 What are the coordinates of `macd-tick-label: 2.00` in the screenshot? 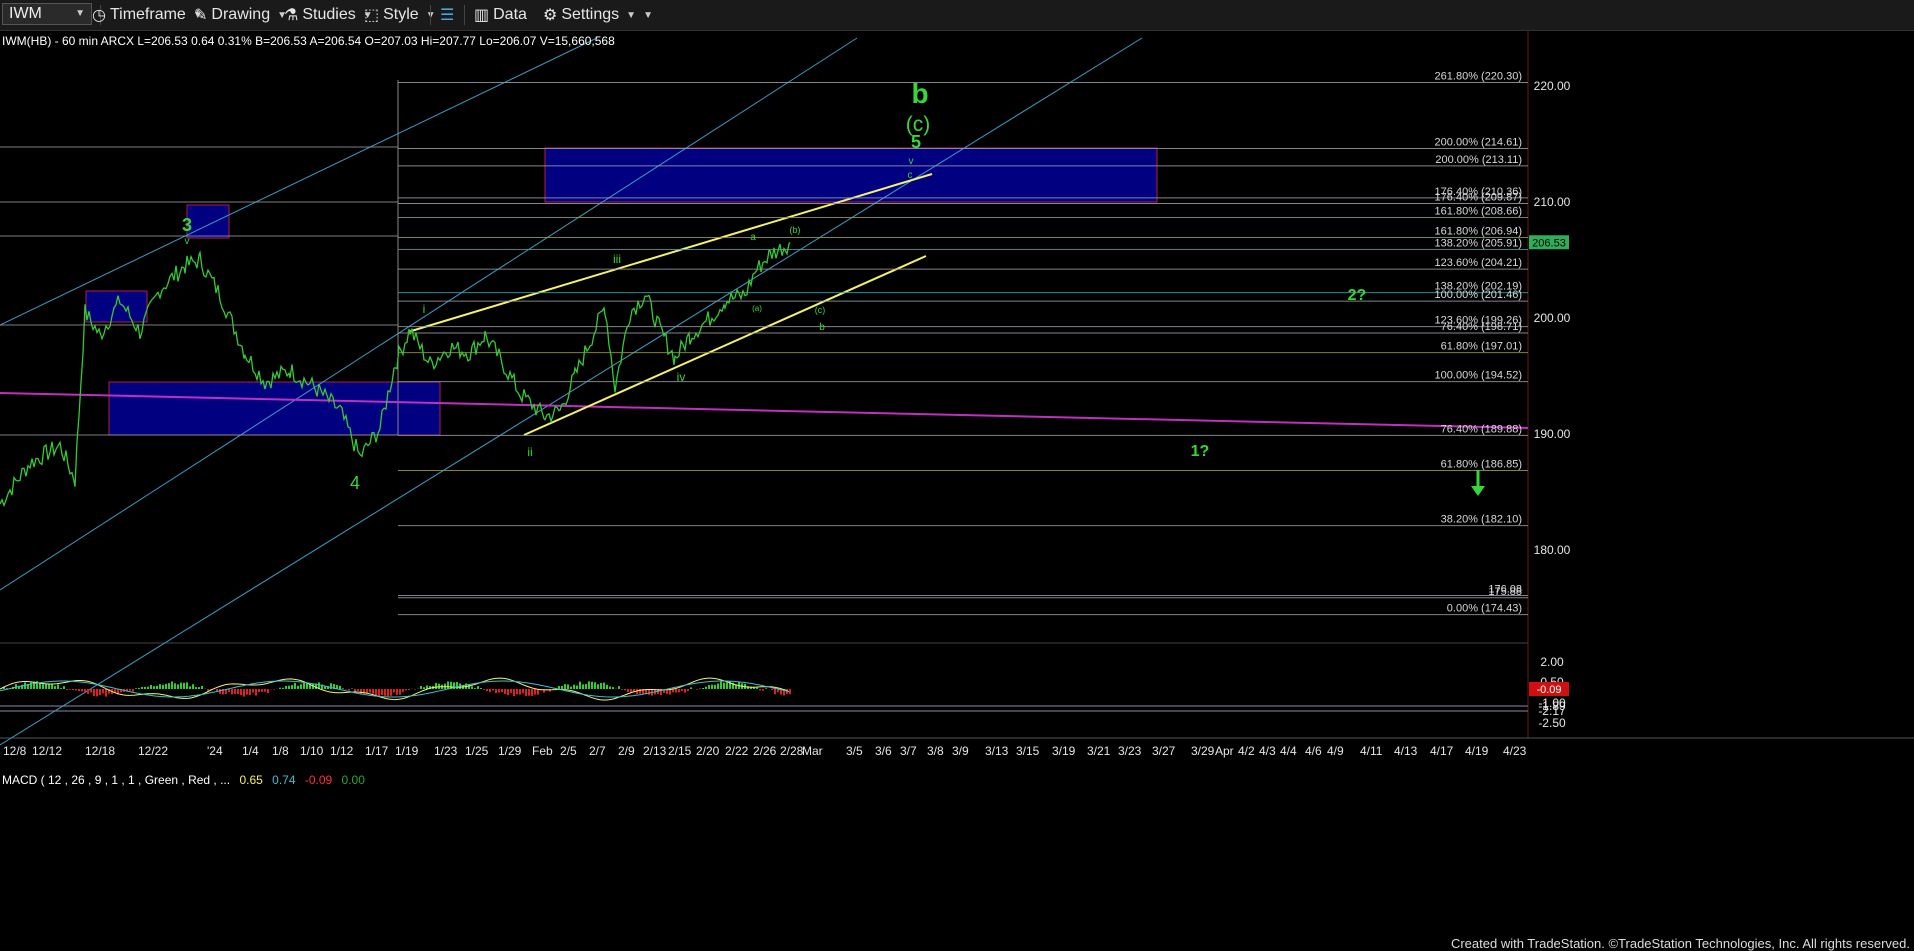 It's located at (1552, 662).